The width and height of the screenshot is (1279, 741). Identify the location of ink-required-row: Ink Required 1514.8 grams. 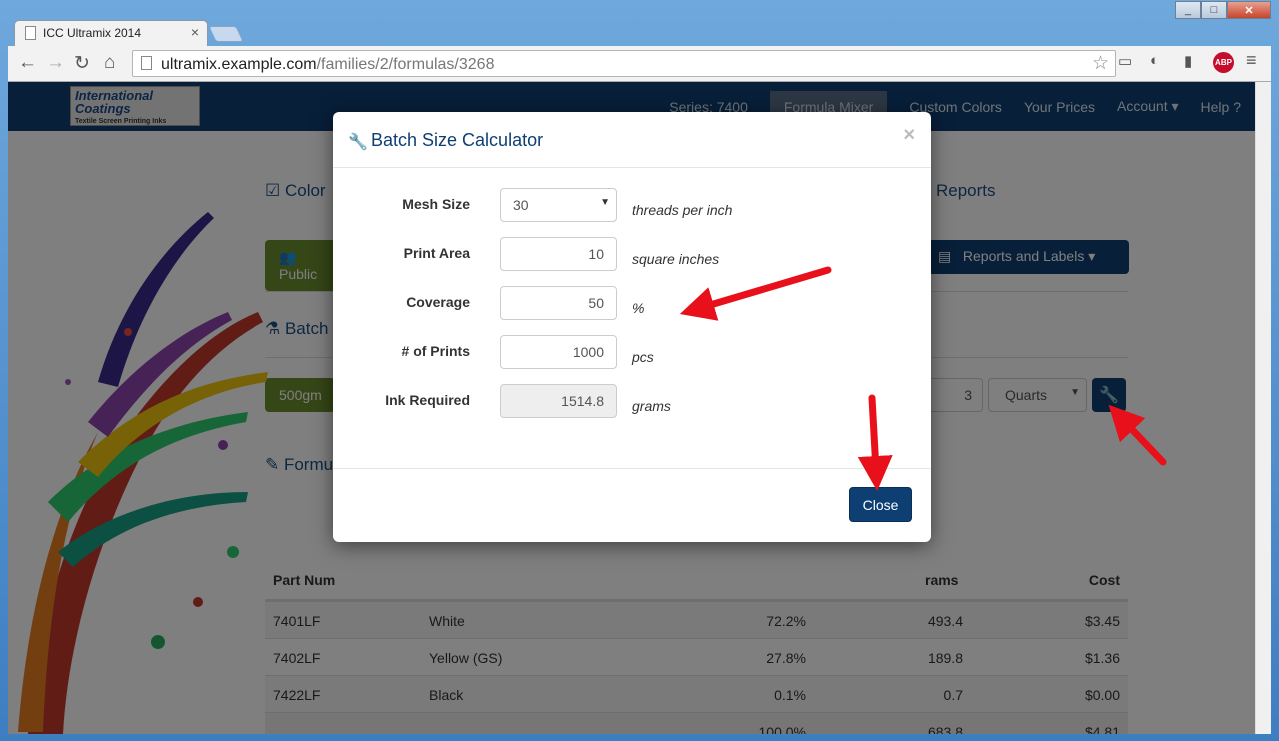
(632, 401).